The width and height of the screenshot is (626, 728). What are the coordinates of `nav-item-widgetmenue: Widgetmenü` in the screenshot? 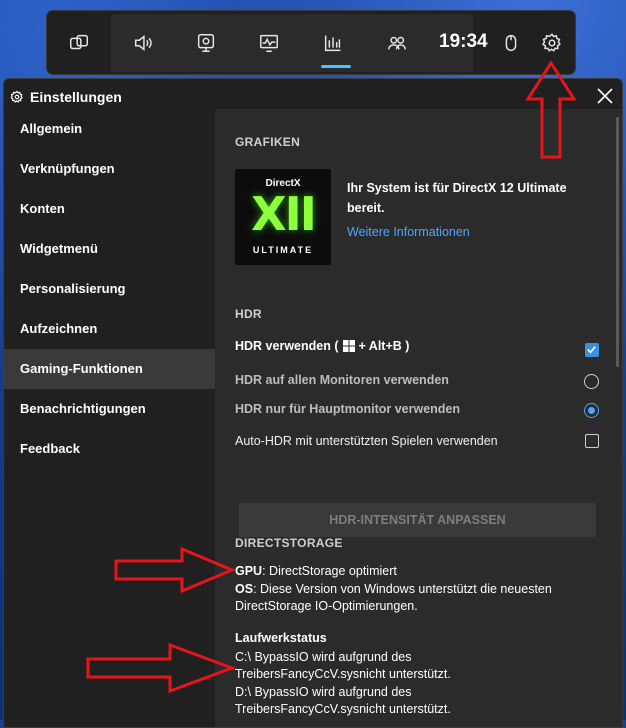 It's located at (109, 249).